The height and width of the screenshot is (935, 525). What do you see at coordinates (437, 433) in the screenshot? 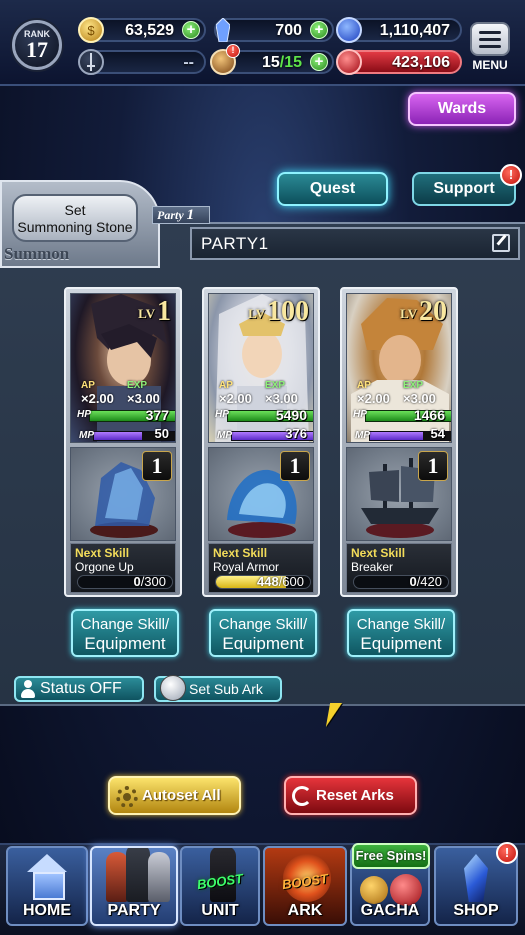
I see `mp-value: 54` at bounding box center [437, 433].